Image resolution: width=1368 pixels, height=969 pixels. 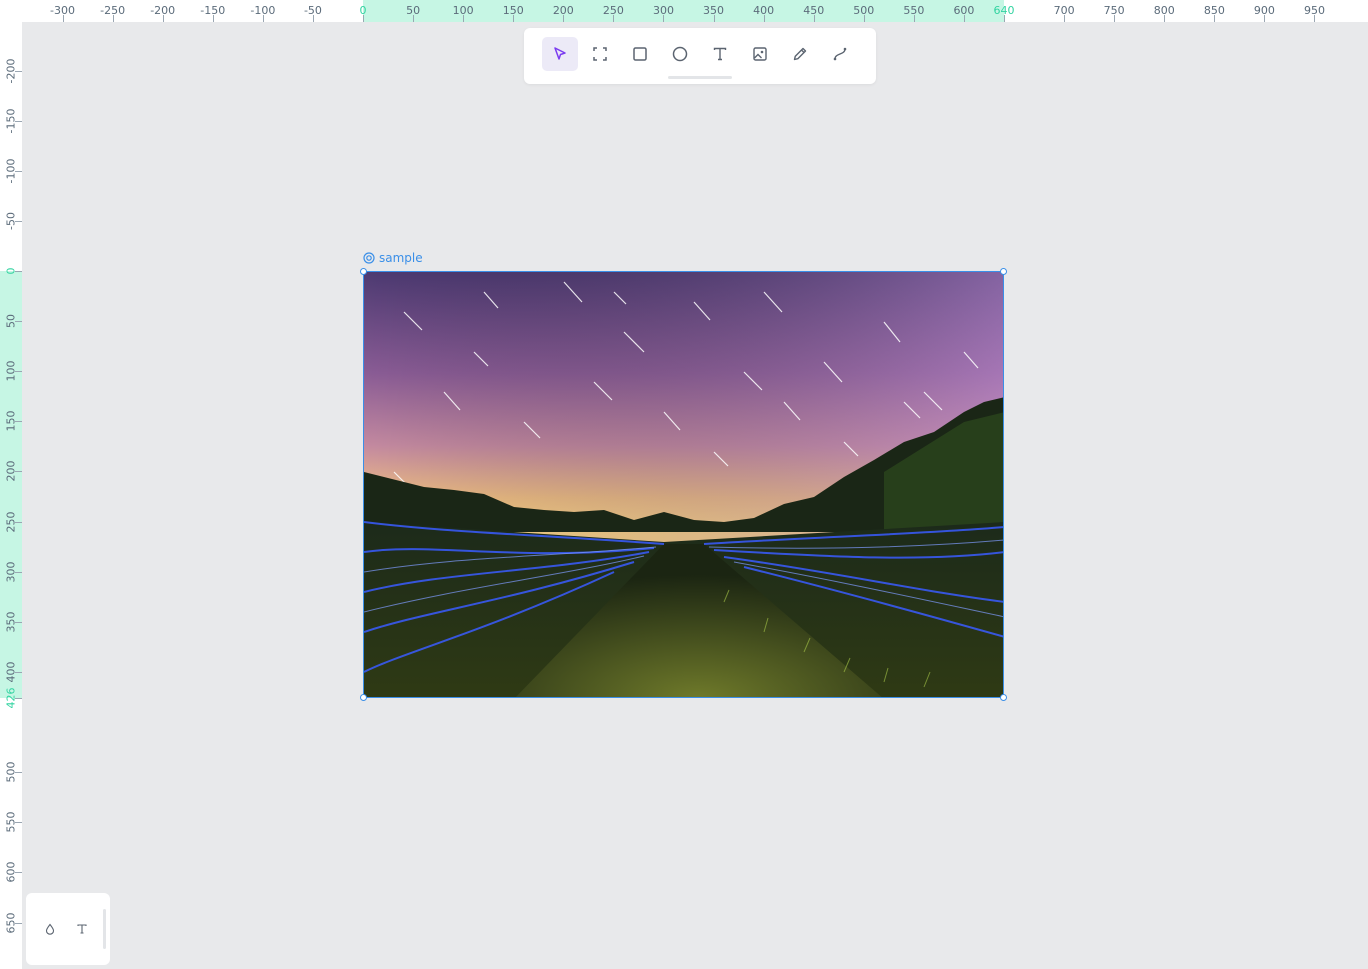 I want to click on ruler-label-y: -50, so click(x=11, y=220).